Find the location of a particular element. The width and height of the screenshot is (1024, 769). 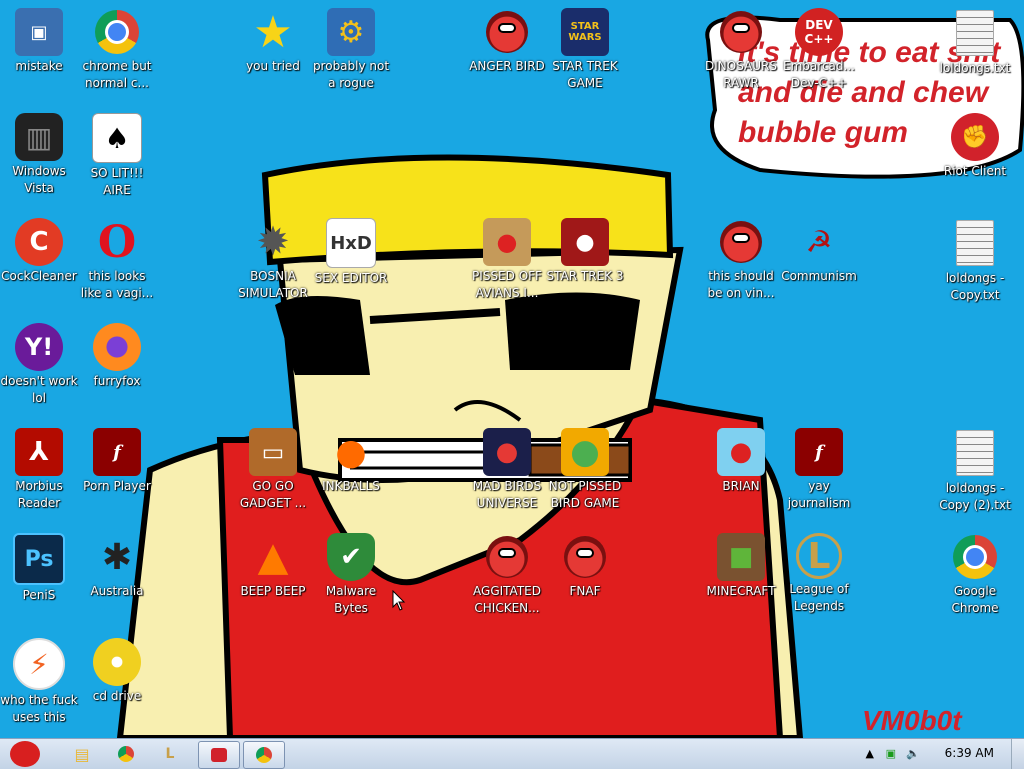

minecraft-icon: ■ is located at coordinates (741, 557).